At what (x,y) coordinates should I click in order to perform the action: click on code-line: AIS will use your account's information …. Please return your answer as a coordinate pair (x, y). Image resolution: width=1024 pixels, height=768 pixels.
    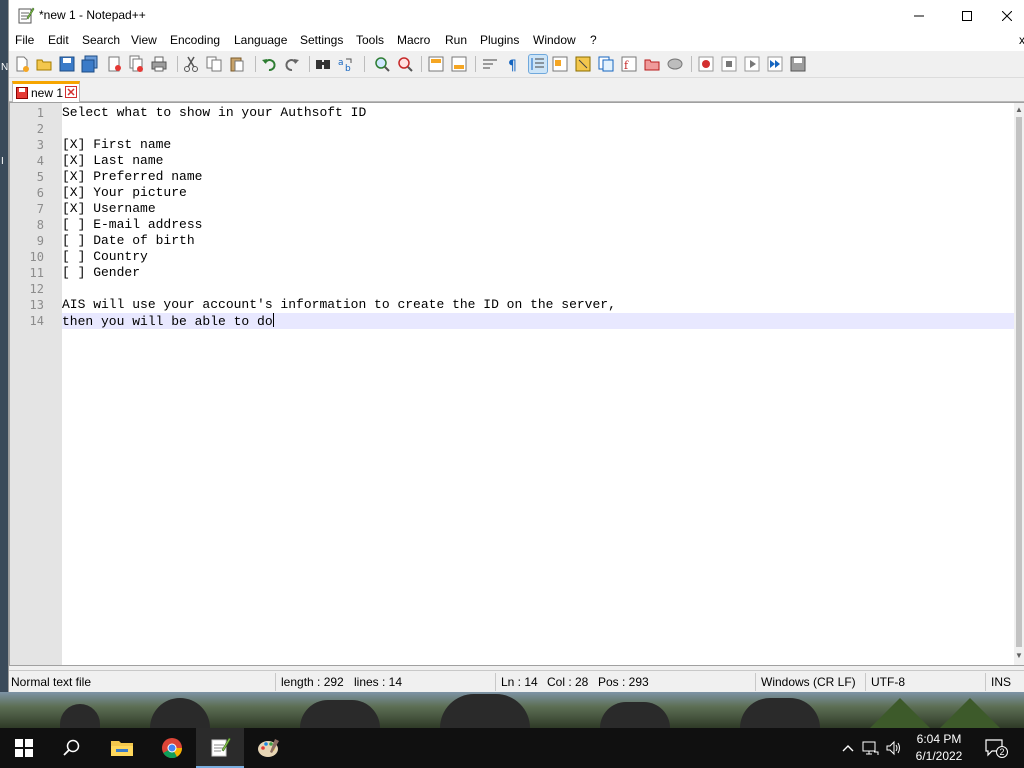
    Looking at the image, I should click on (539, 305).